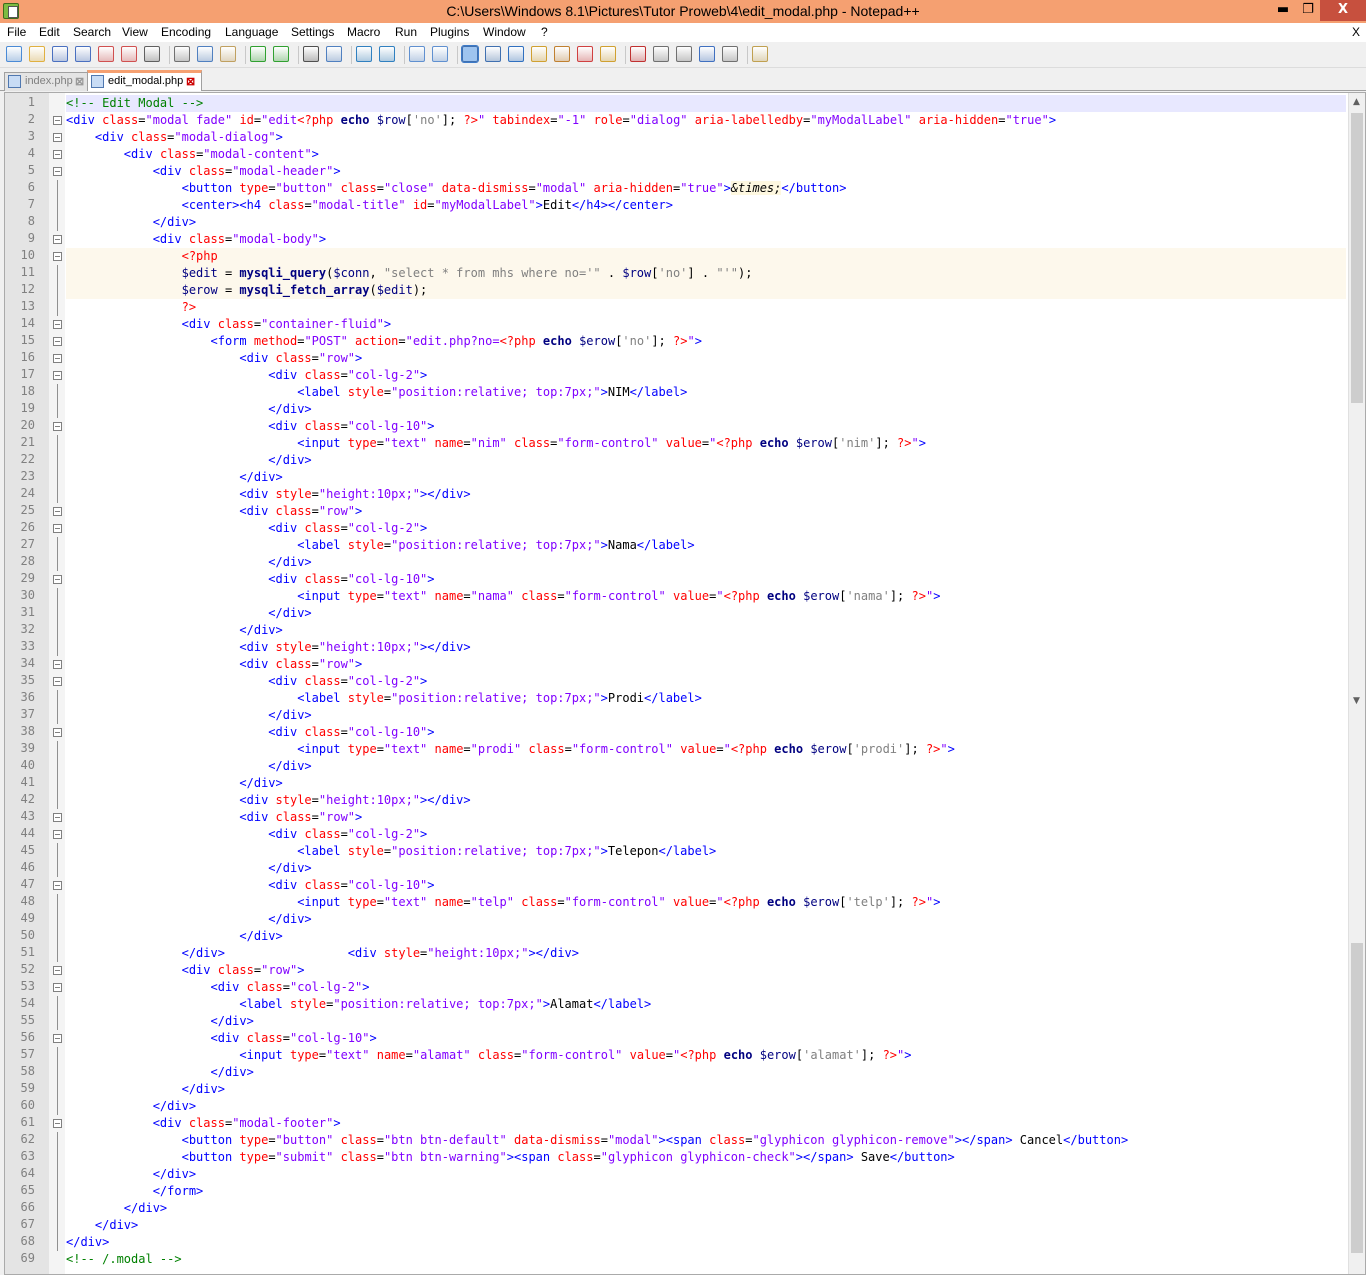  What do you see at coordinates (46, 81) in the screenshot?
I see `tab-index-php: index.php ⊠` at bounding box center [46, 81].